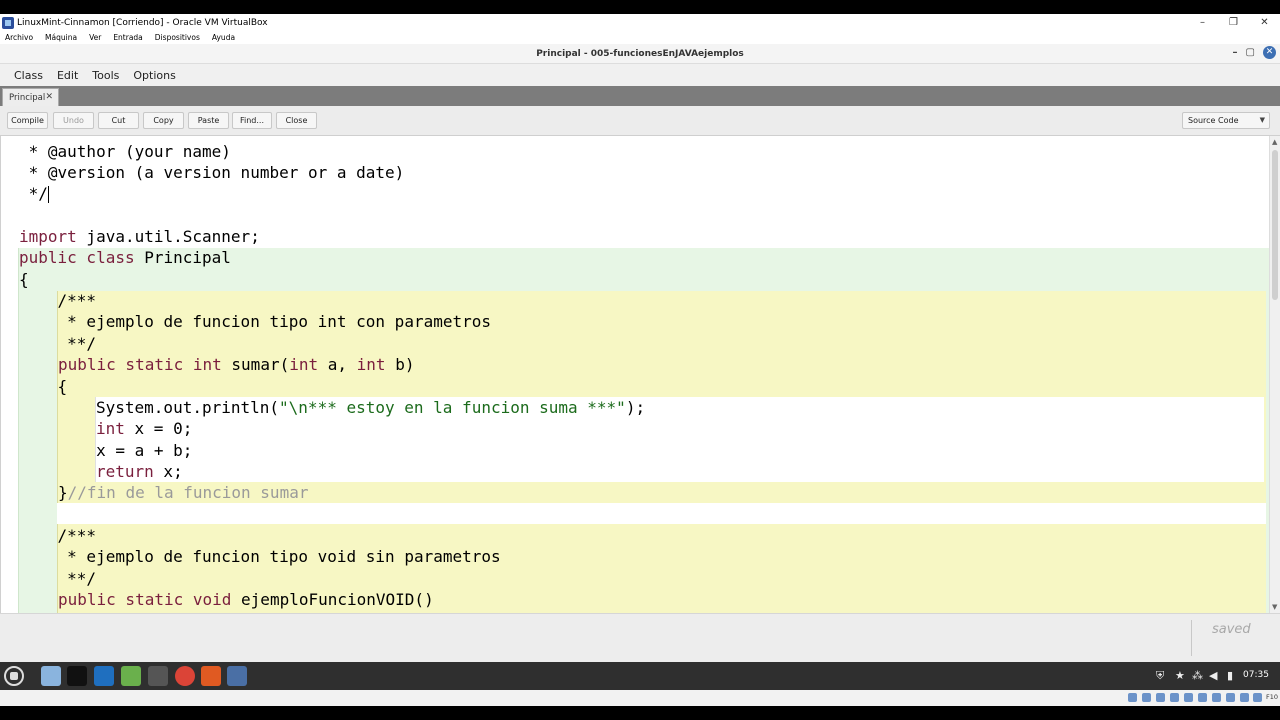  I want to click on menu-class: Class, so click(28, 75).